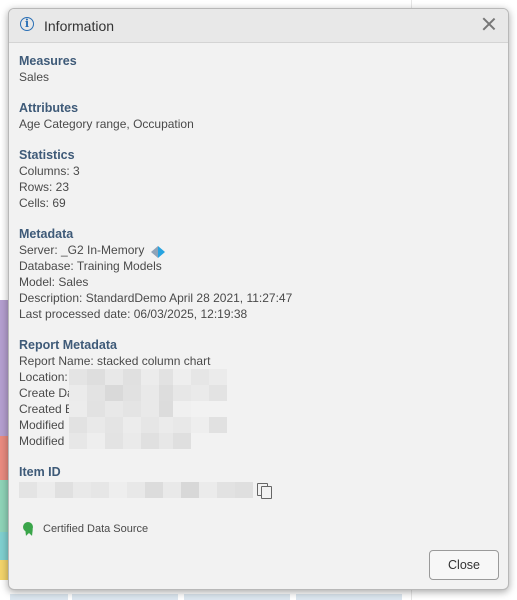 The image size is (517, 600). Describe the element at coordinates (47, 155) in the screenshot. I see `statistics-title: Statistics` at that location.